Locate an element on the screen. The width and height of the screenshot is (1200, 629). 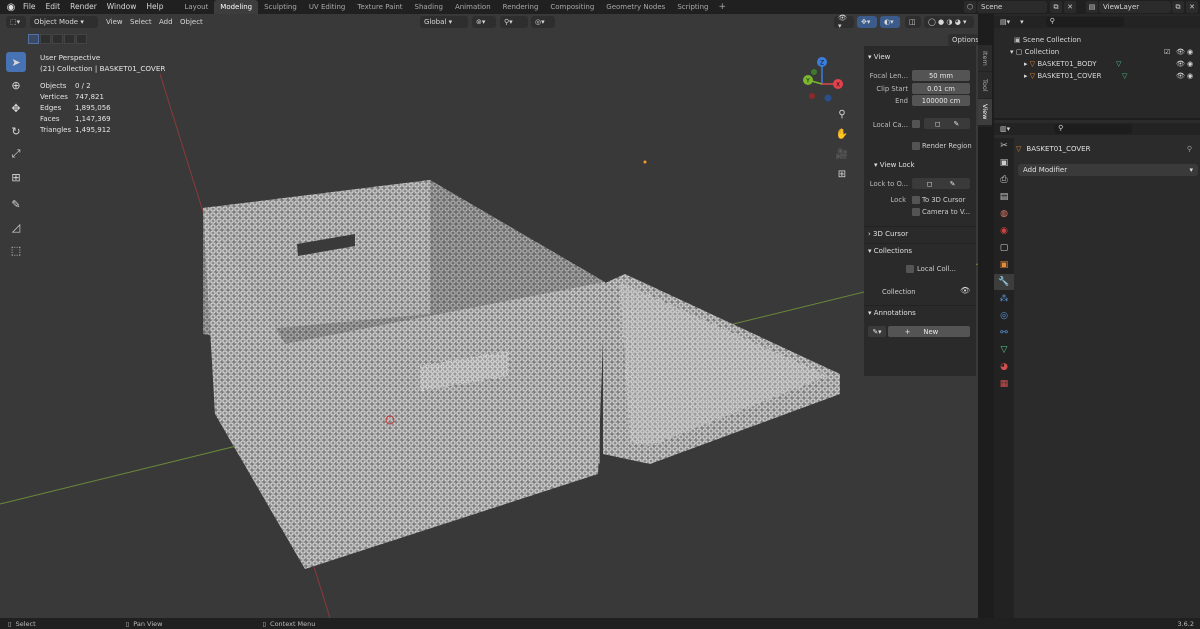
object-eye-icon: 👁 is located at coordinates (1180, 64).